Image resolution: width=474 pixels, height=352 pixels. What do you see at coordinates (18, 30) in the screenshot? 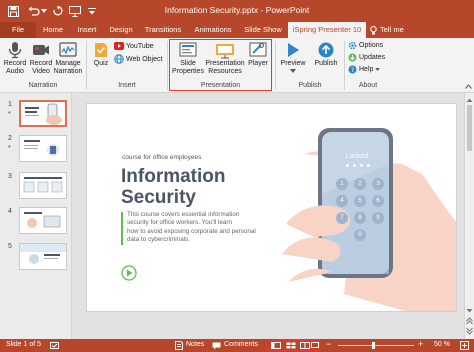
I see `tab-file: File` at bounding box center [18, 30].